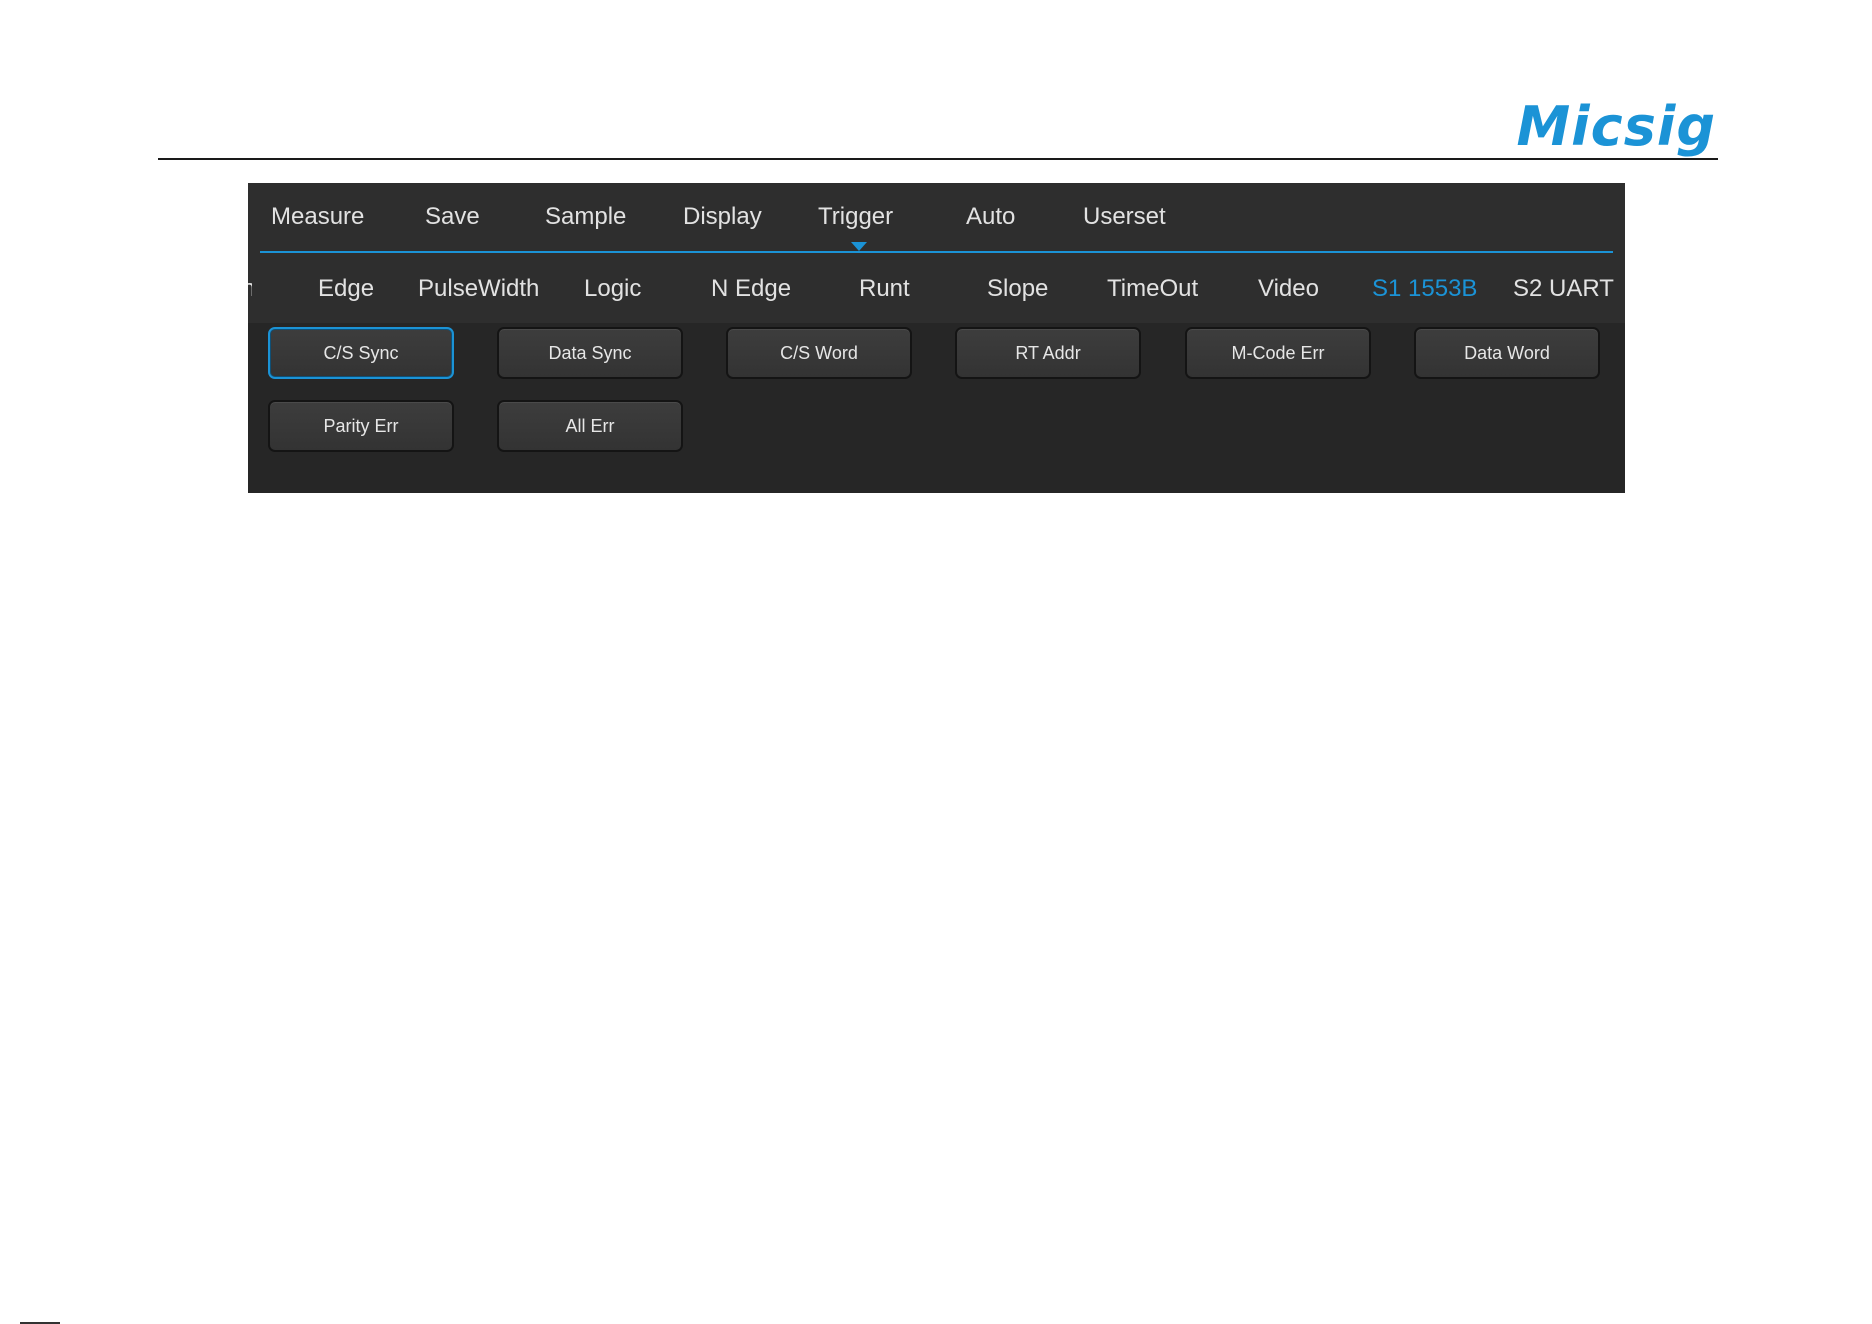 This screenshot has height=1324, width=1872. Describe the element at coordinates (346, 289) in the screenshot. I see `trigger-type-edge: Edge` at that location.